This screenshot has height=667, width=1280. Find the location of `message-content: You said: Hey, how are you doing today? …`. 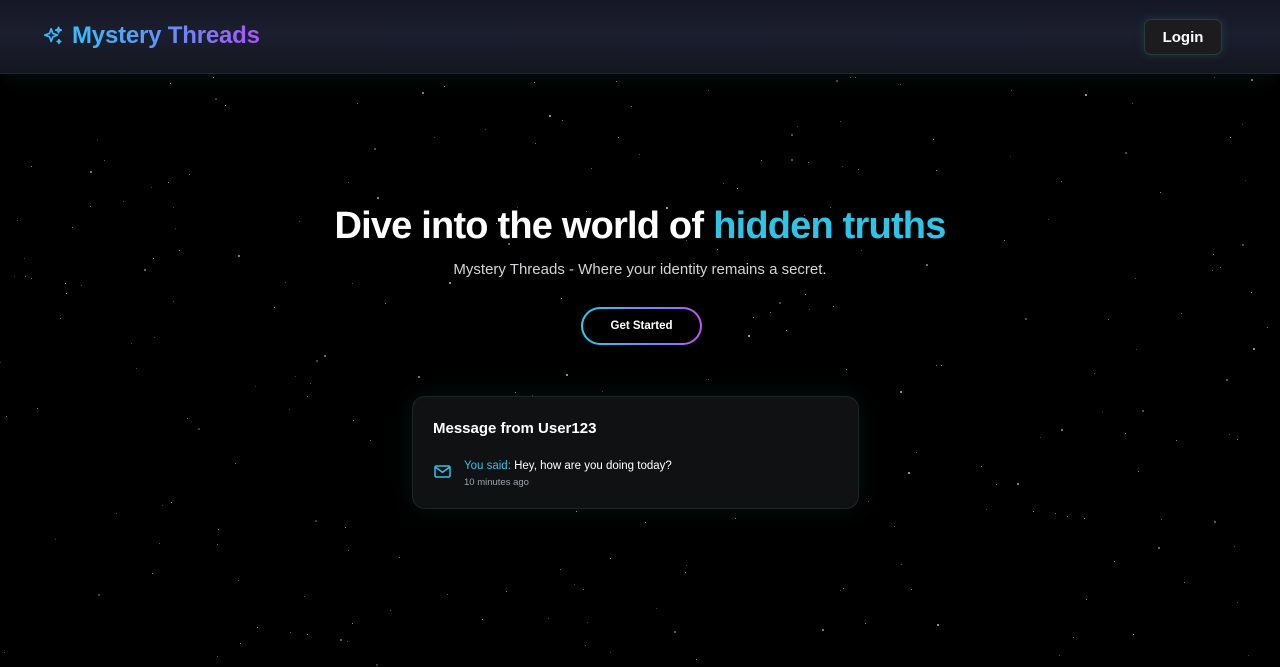

message-content: You said: Hey, how are you doing today? … is located at coordinates (568, 473).